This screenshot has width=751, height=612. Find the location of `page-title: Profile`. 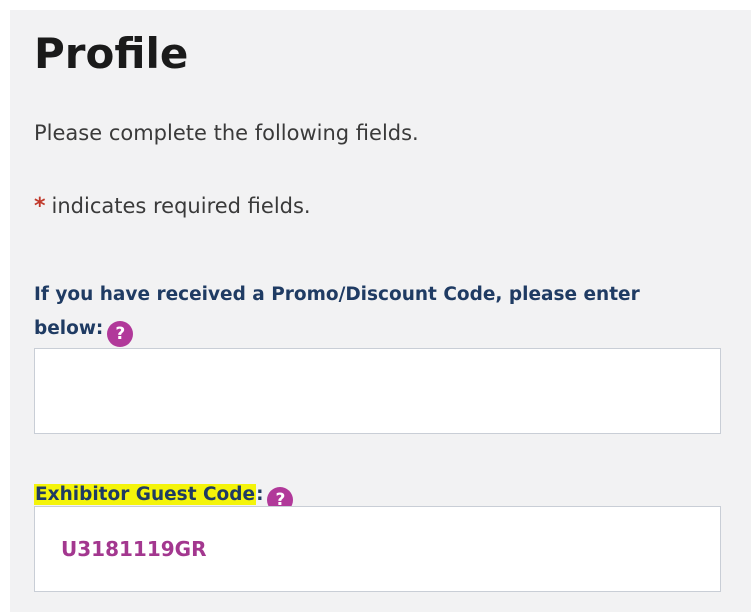

page-title: Profile is located at coordinates (111, 53).